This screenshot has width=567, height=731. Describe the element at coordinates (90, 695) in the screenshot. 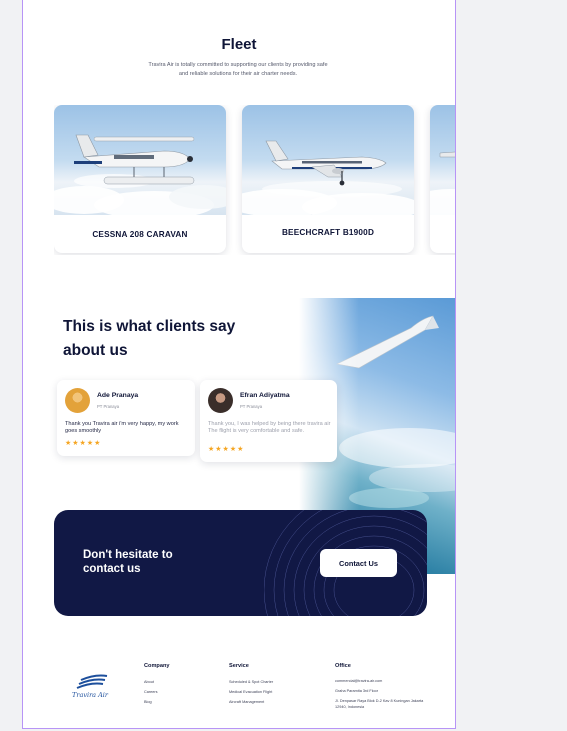

I see `logo-text: Travira Air` at that location.